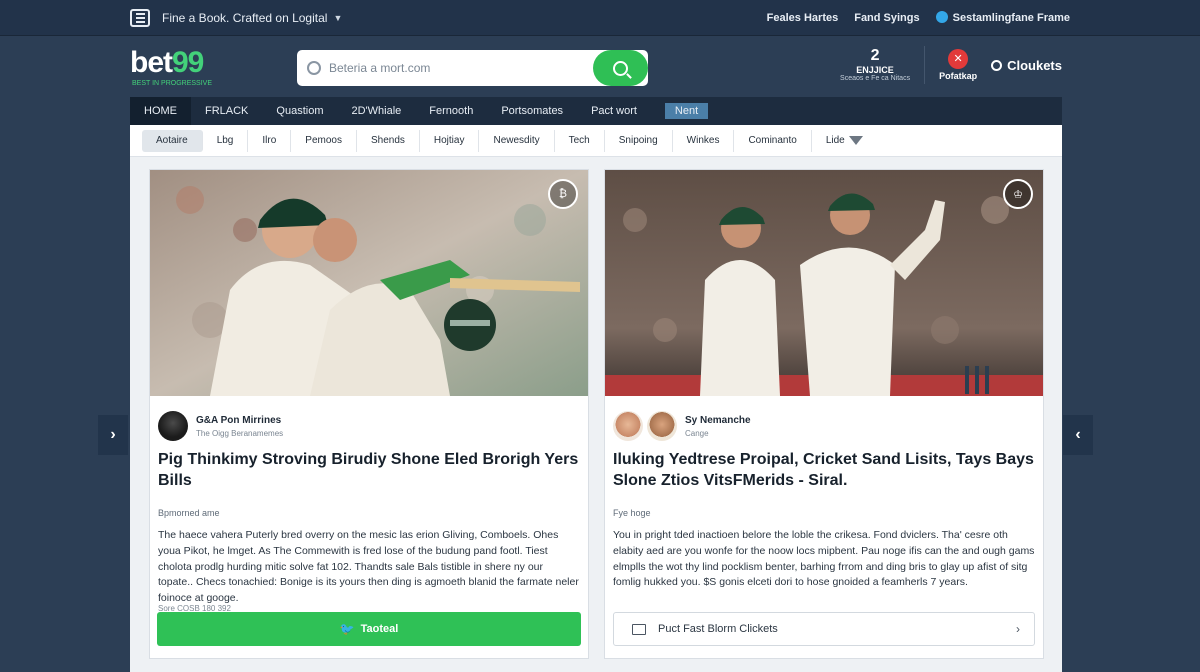 The width and height of the screenshot is (1200, 672). What do you see at coordinates (639, 140) in the screenshot?
I see `tab-9: Snipoing` at bounding box center [639, 140].